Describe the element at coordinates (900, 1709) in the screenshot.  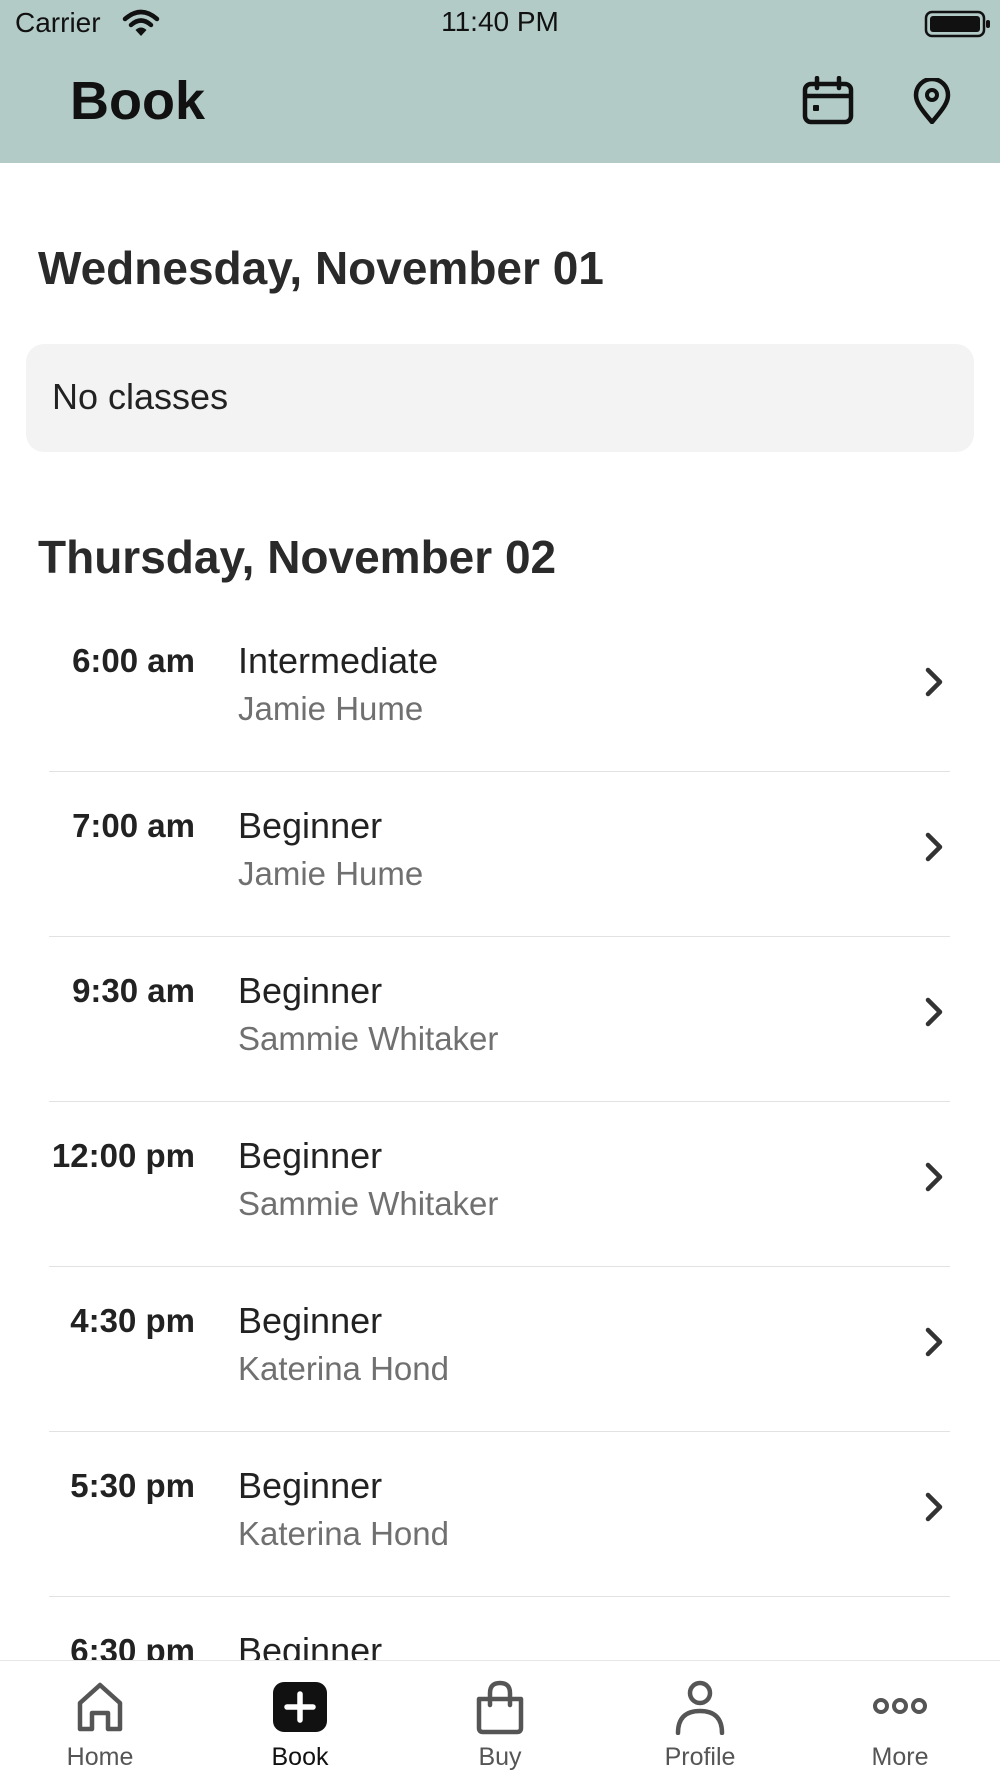
I see `more-dots-icon` at that location.